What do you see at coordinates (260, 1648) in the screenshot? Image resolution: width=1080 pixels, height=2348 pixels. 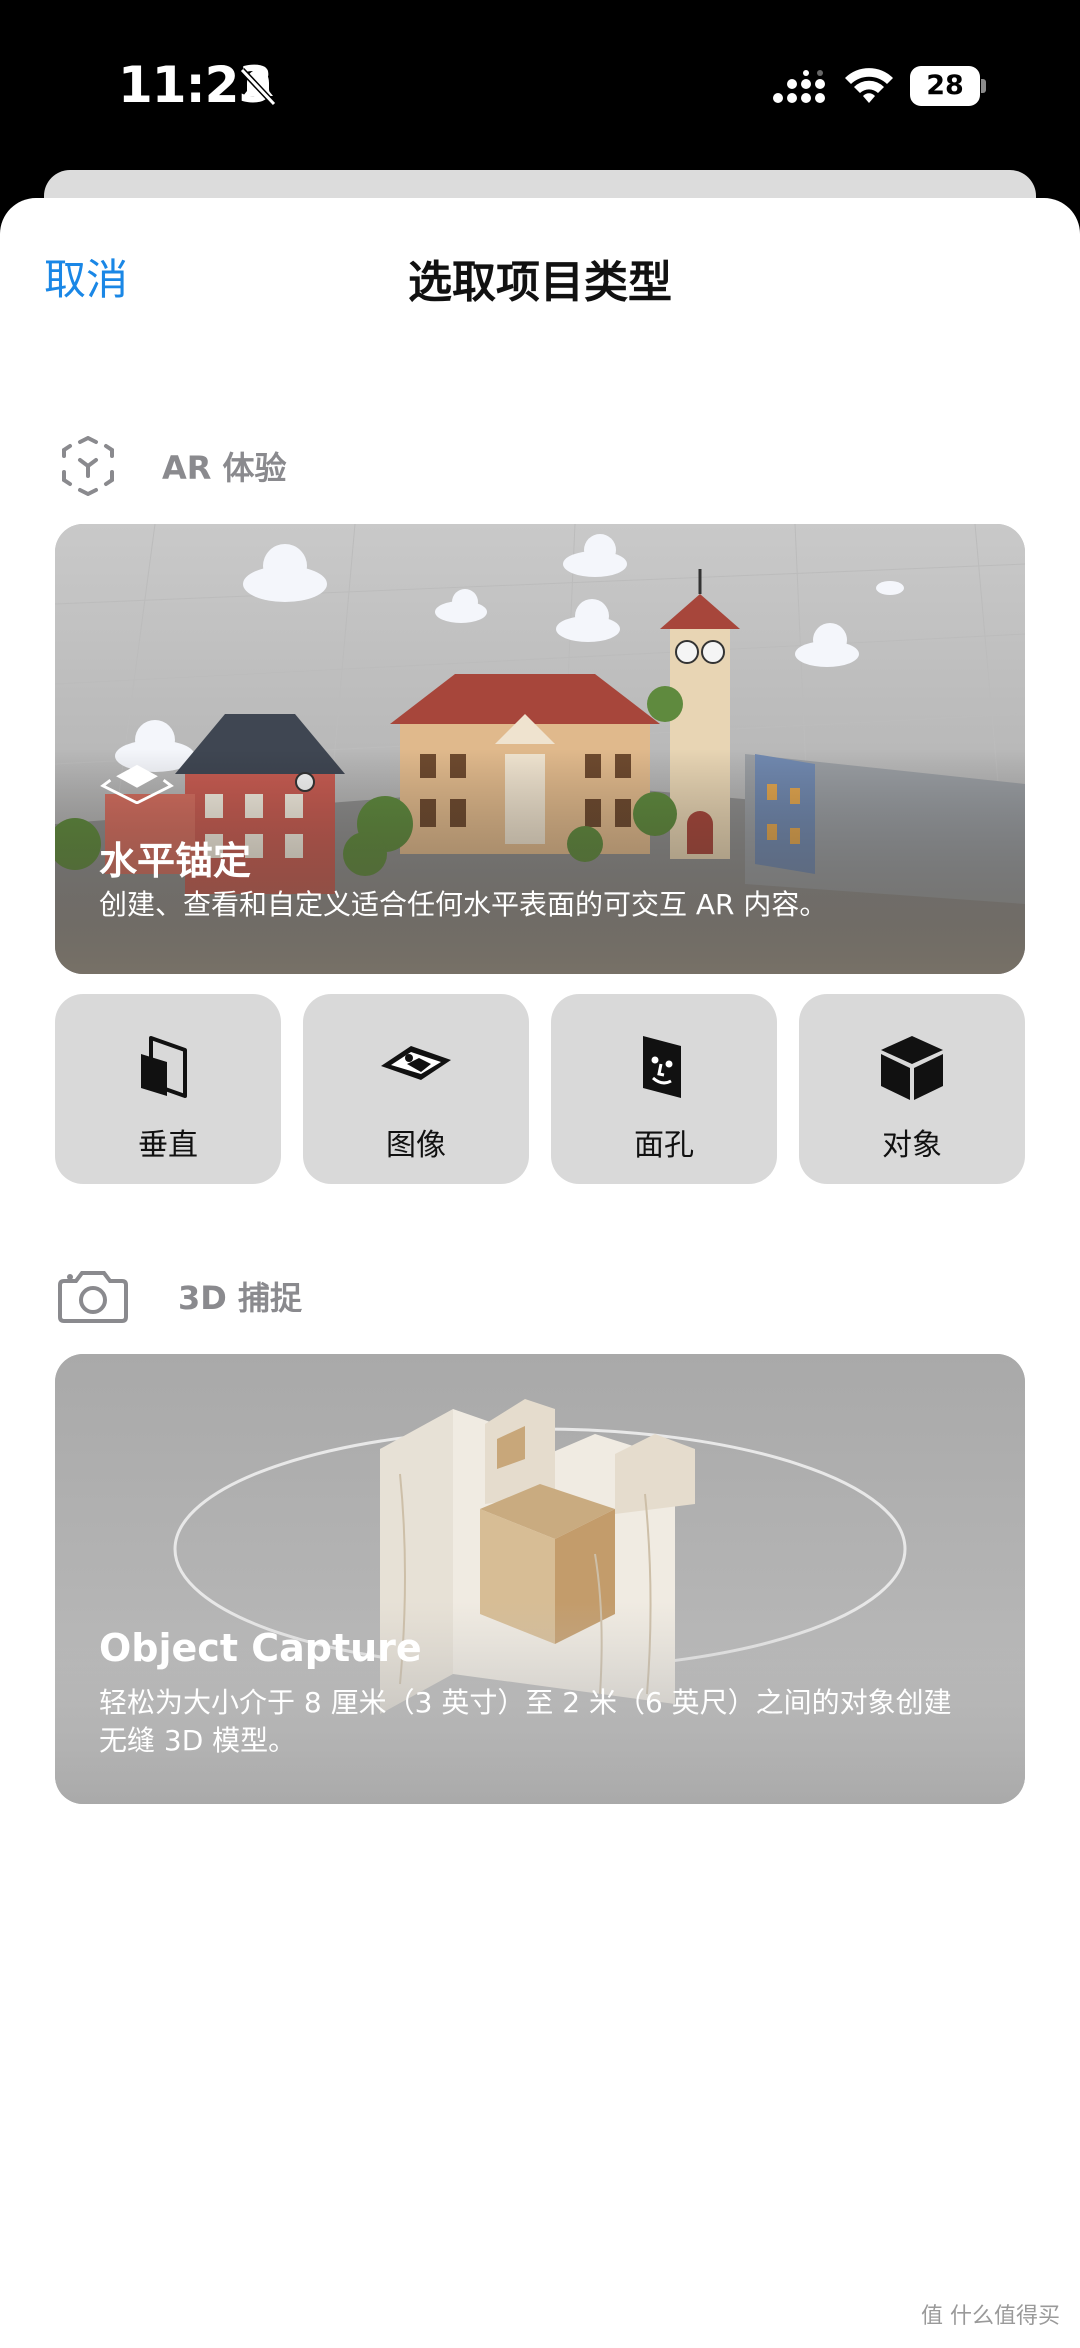 I see `object-capture-title: Object Capture` at bounding box center [260, 1648].